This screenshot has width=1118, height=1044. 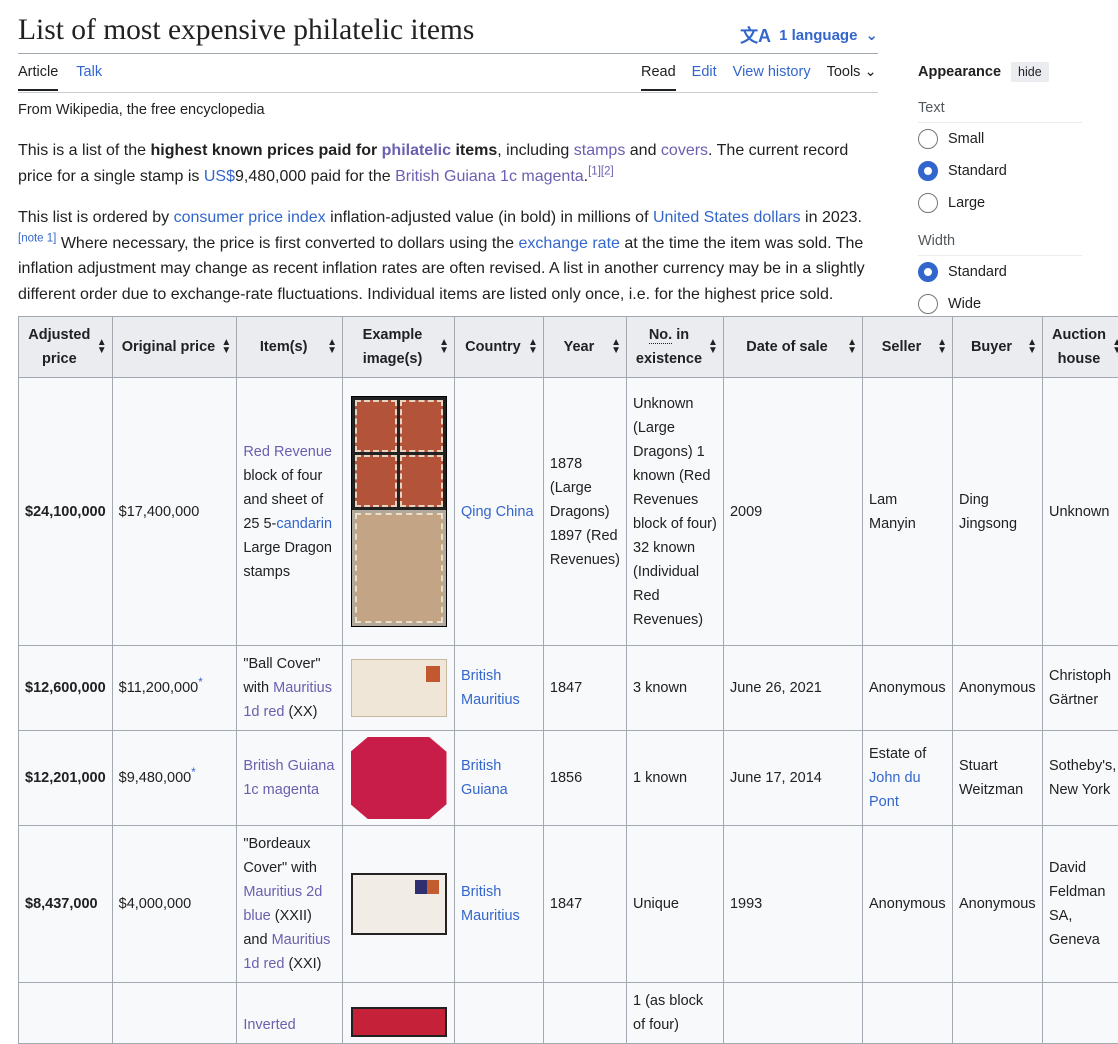 What do you see at coordinates (1000, 203) in the screenshot?
I see `text-size-large-option: Large` at bounding box center [1000, 203].